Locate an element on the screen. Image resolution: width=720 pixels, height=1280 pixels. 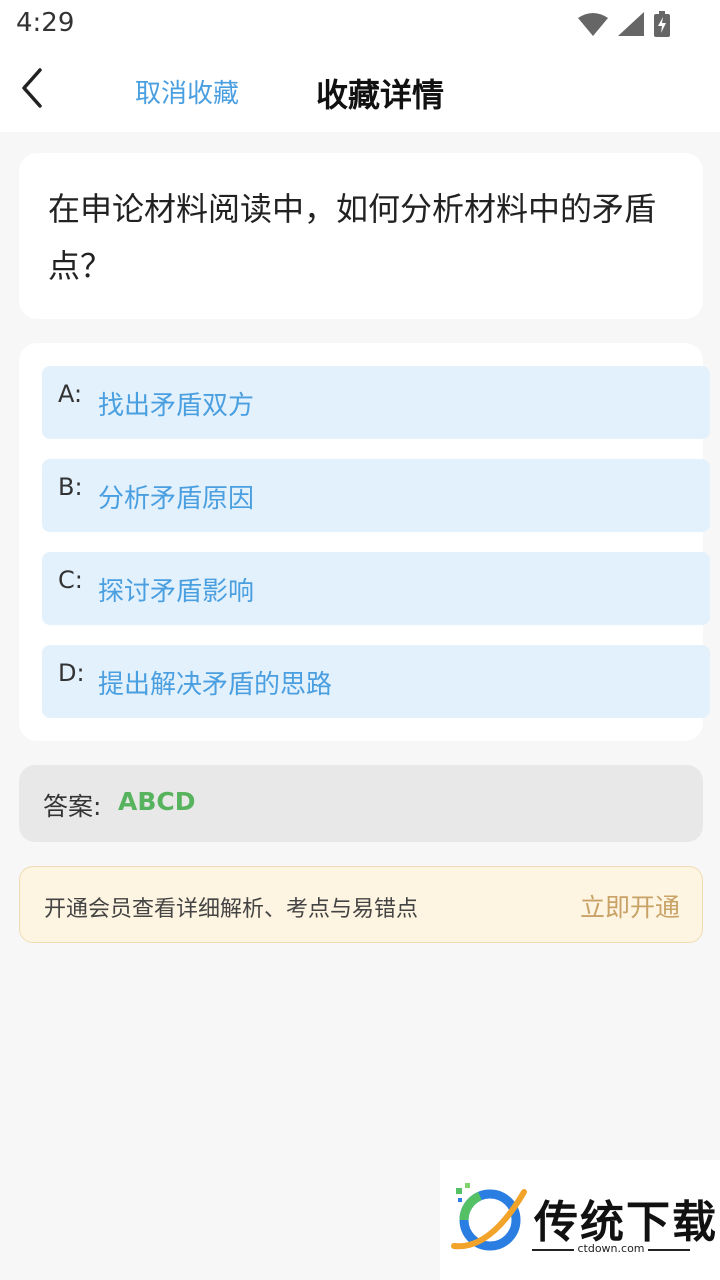
status-icons is located at coordinates (624, 24).